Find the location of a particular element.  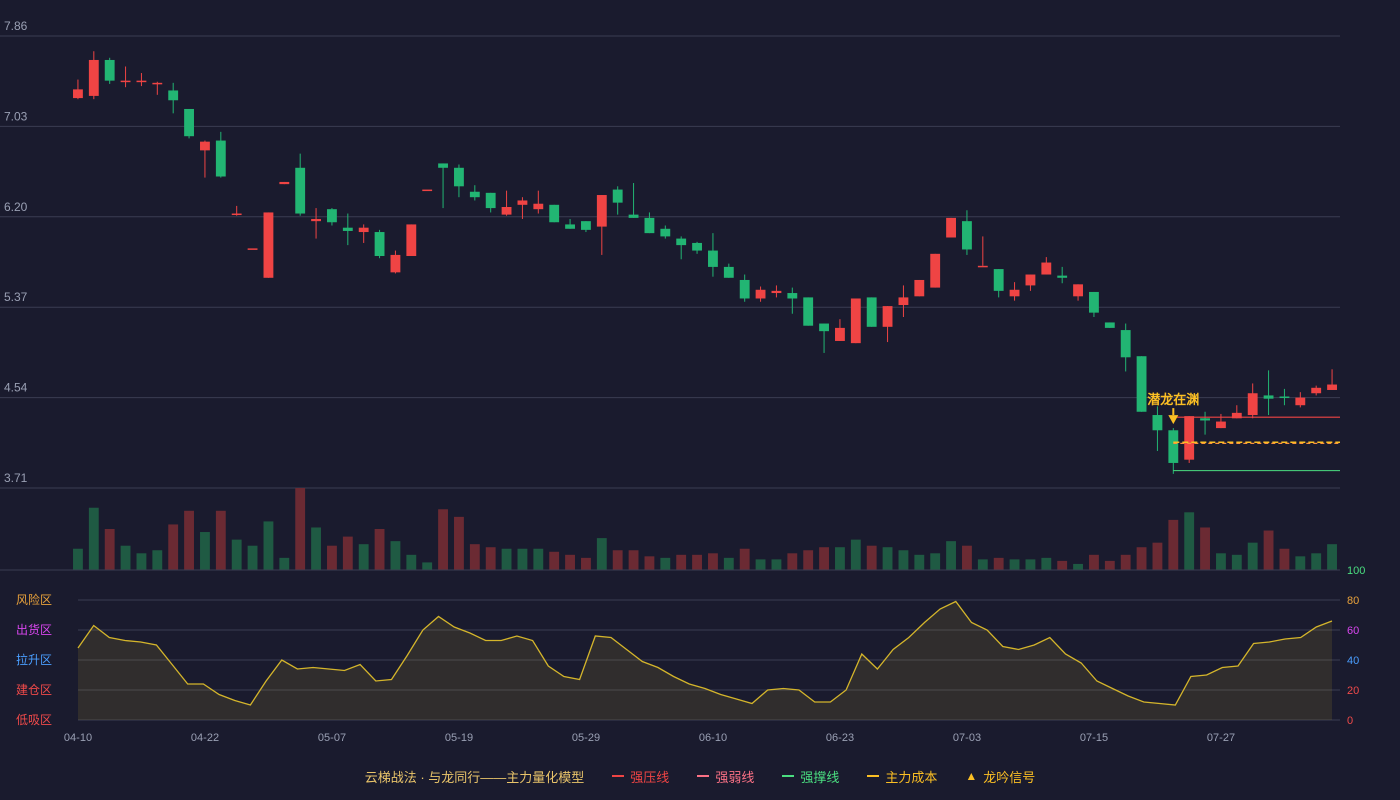

signal-arrow-icon is located at coordinates (1173, 420).